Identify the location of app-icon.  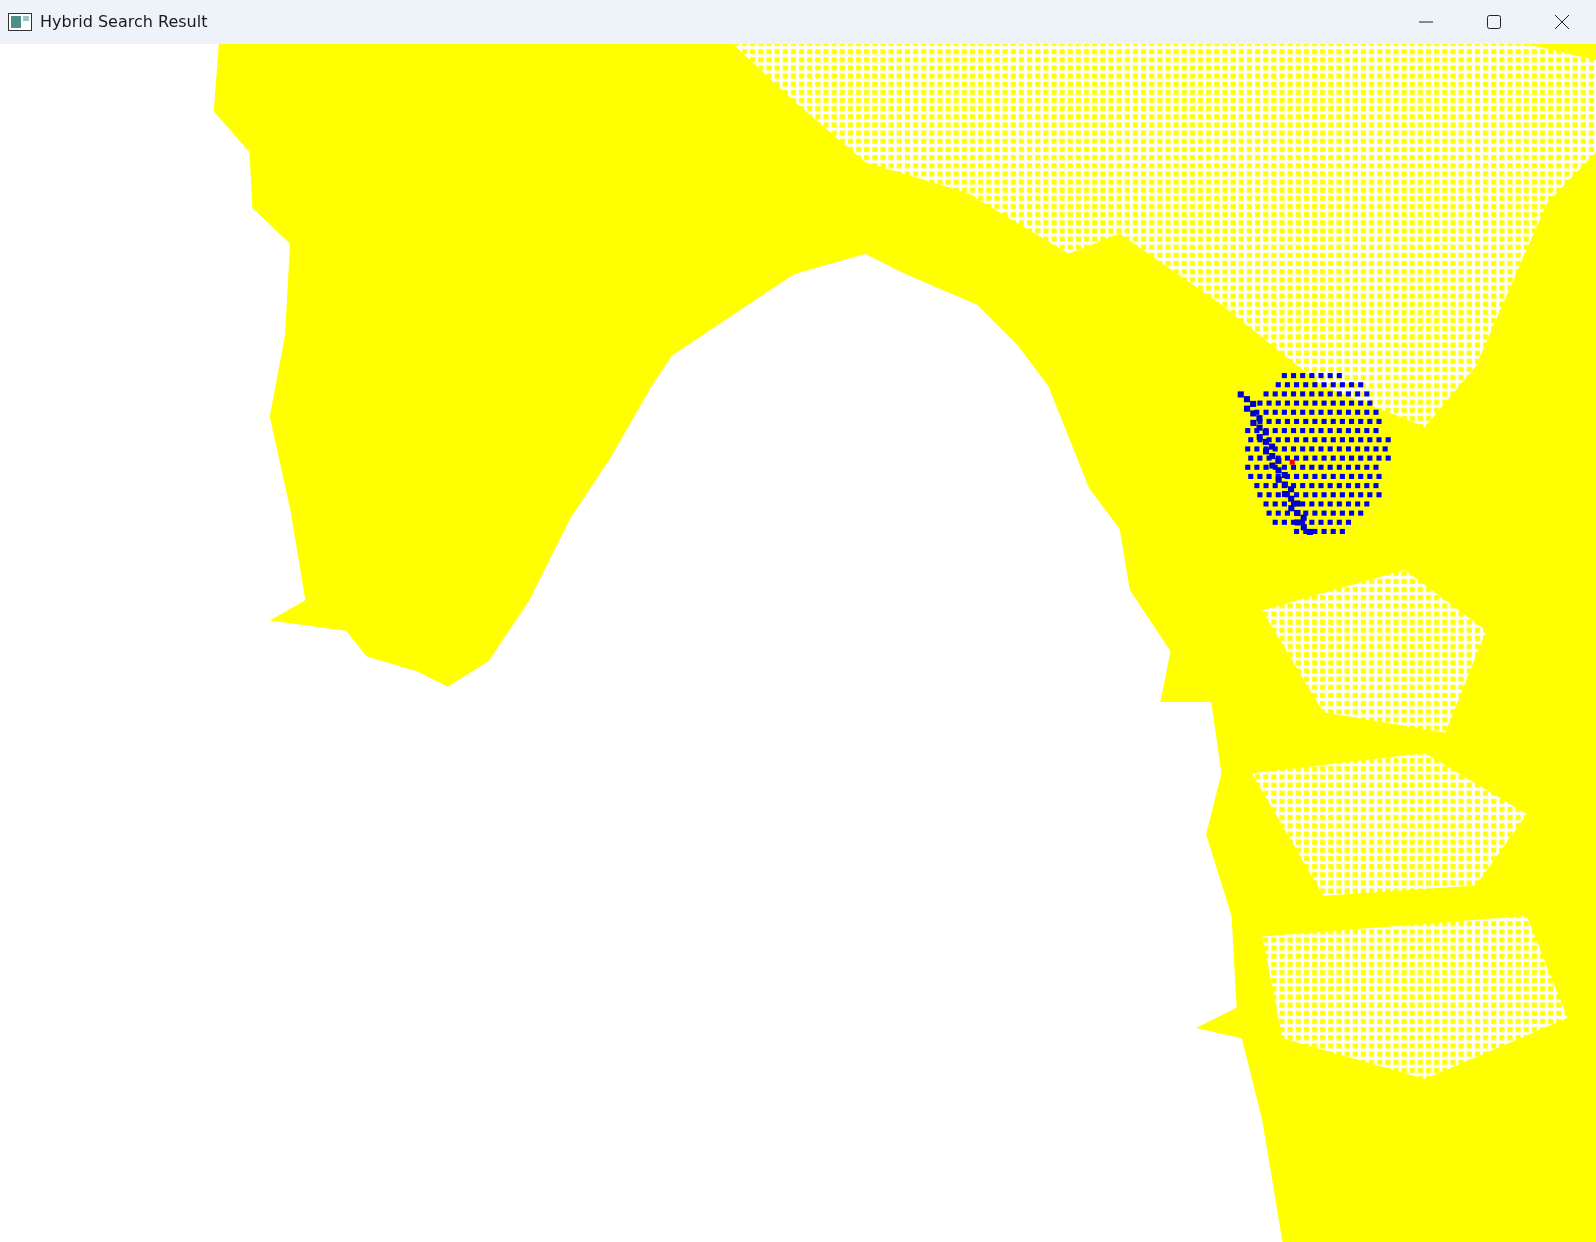
(20, 22).